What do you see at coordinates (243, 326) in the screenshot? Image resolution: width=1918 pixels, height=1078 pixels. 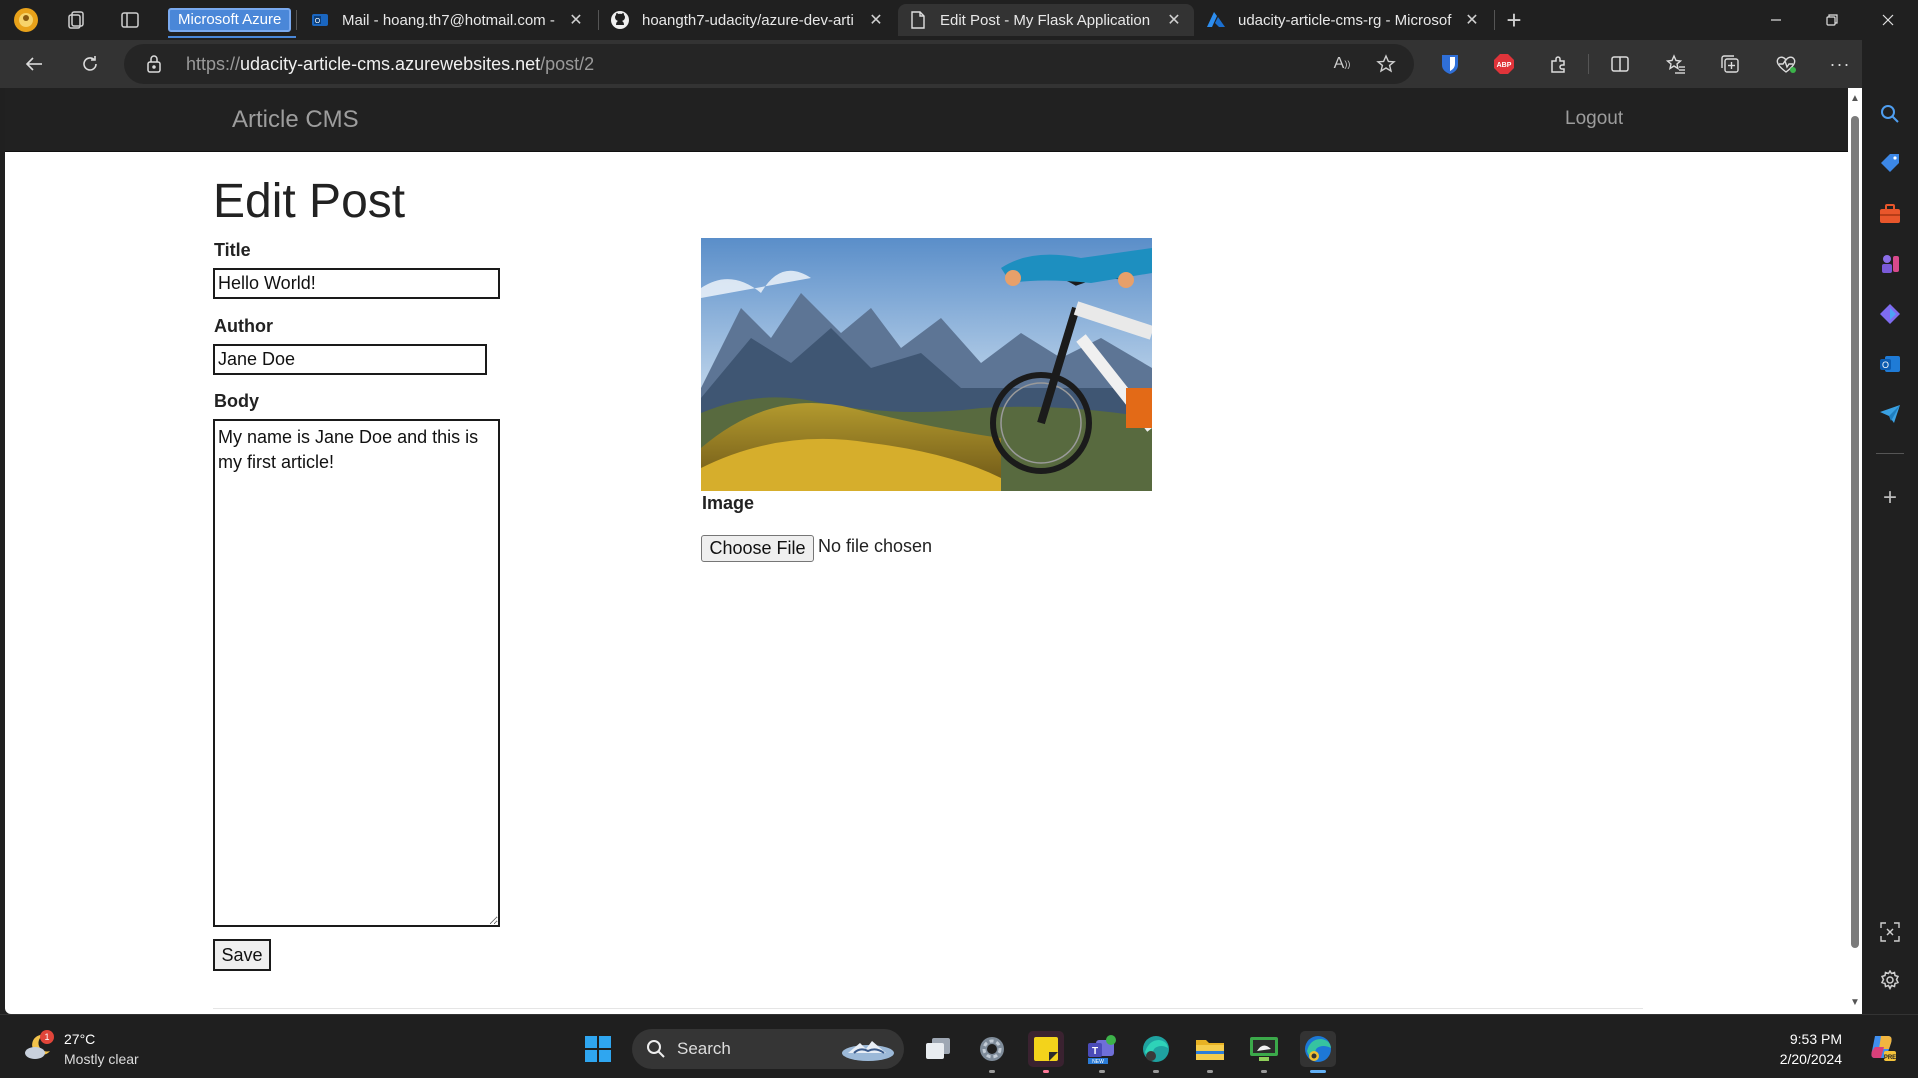 I see `author-label: Author` at bounding box center [243, 326].